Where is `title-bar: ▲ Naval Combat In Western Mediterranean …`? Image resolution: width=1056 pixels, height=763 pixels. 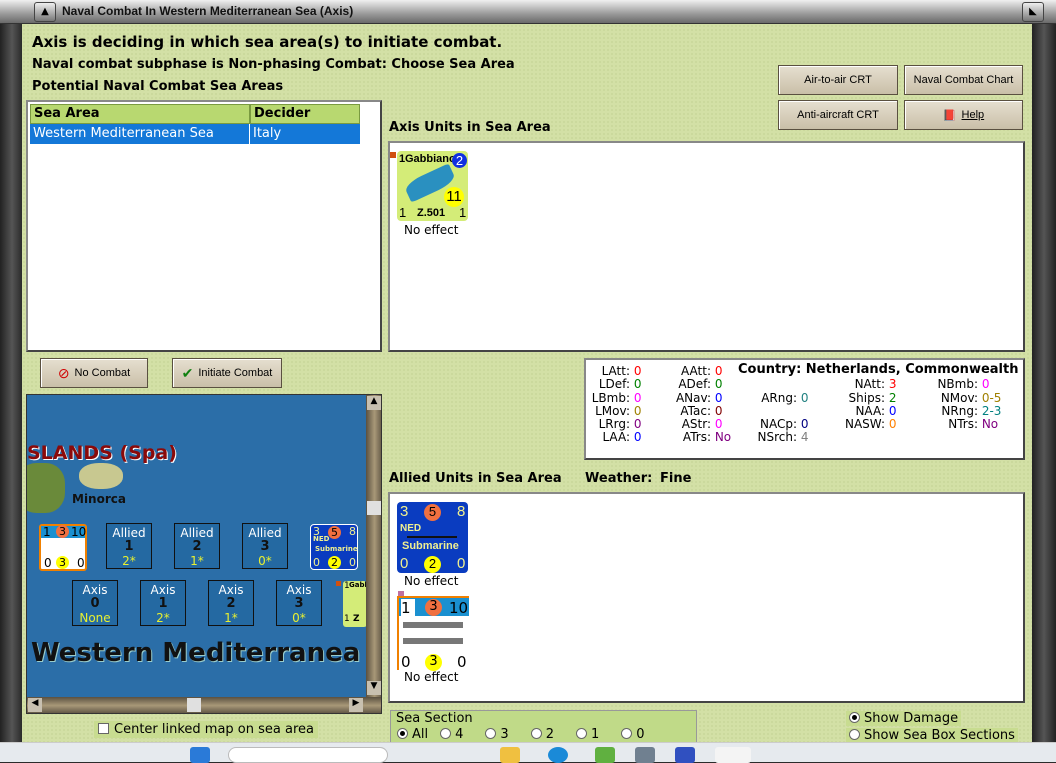
title-bar: ▲ Naval Combat In Western Mediterranean … is located at coordinates (528, 12).